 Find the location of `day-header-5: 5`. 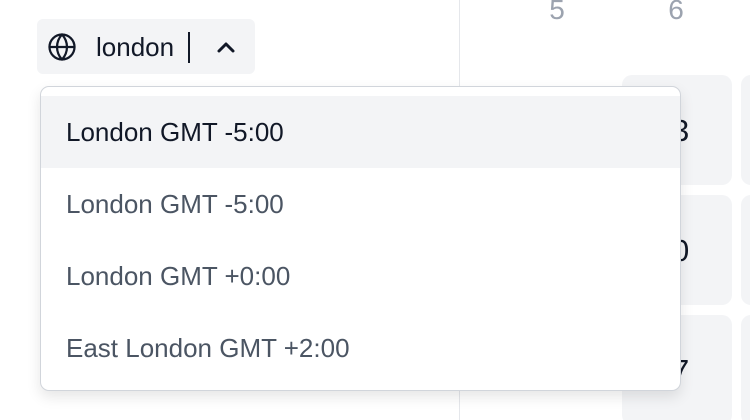

day-header-5: 5 is located at coordinates (557, 12).